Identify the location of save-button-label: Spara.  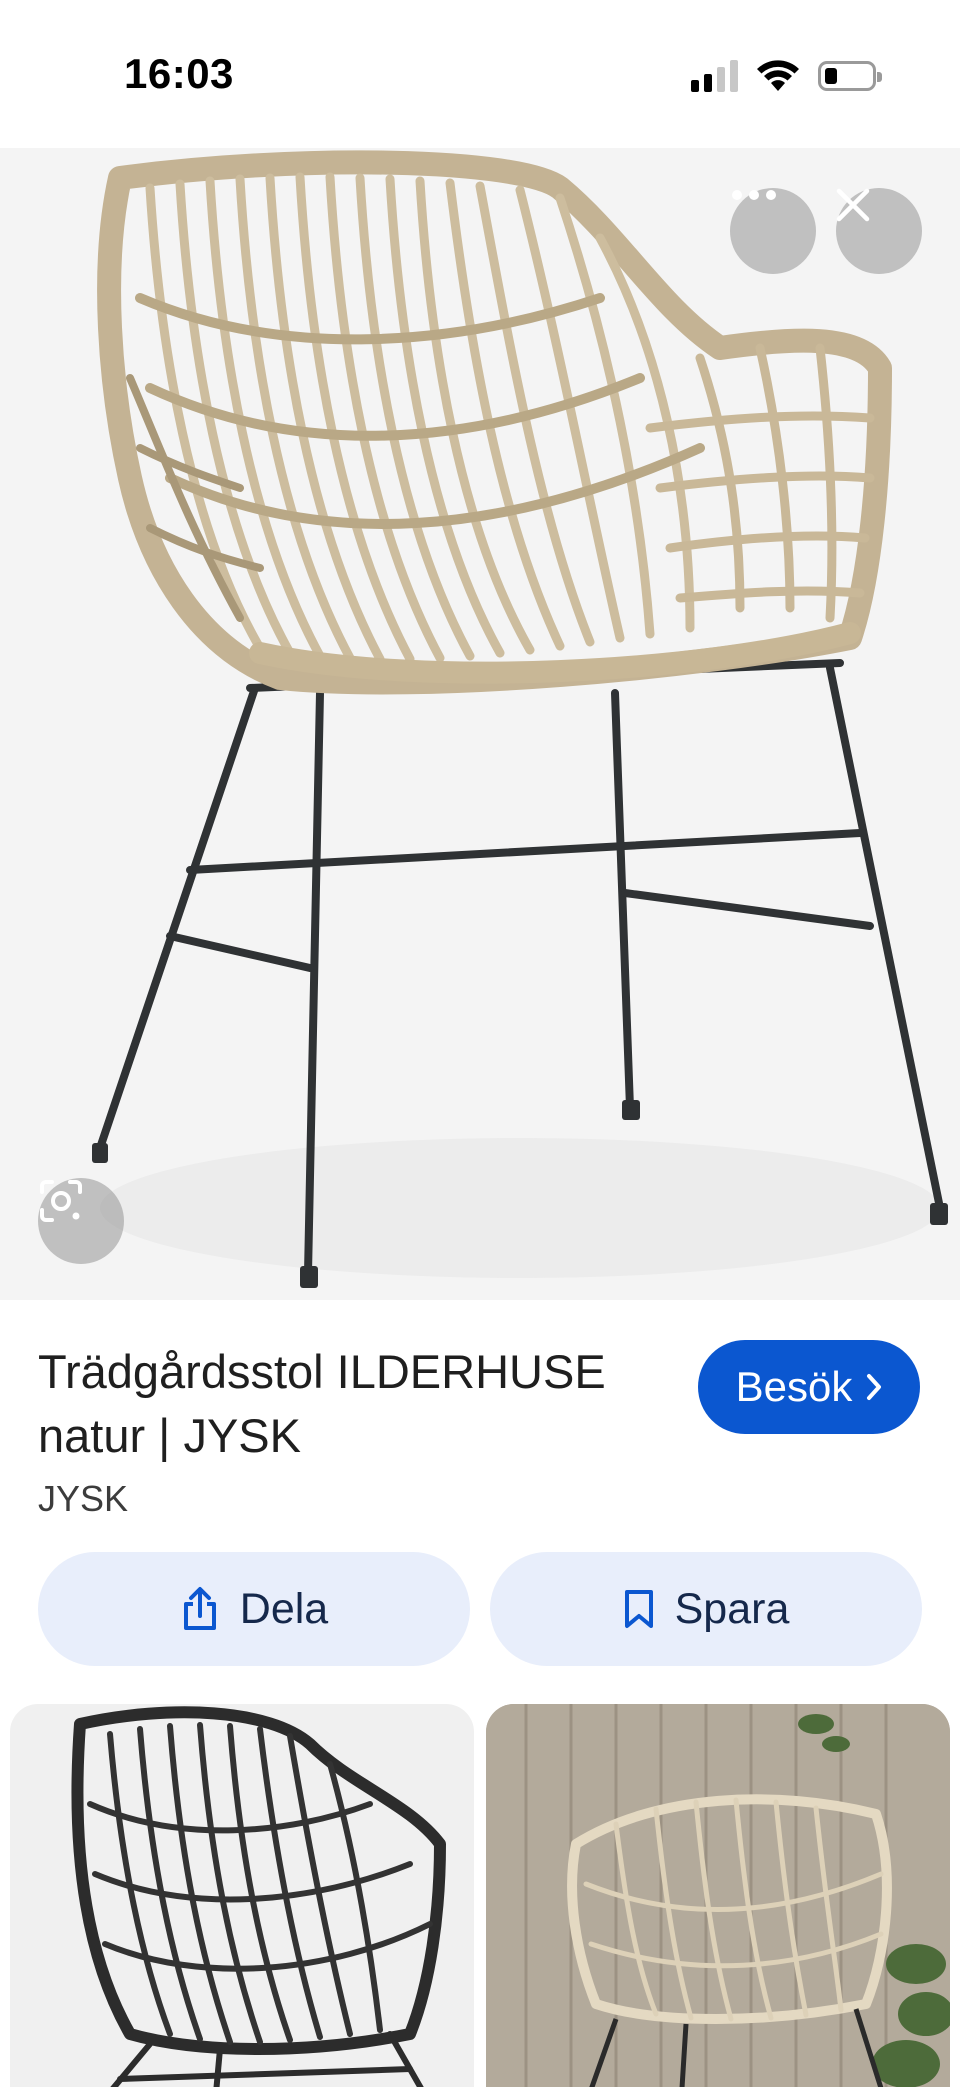
(732, 1608).